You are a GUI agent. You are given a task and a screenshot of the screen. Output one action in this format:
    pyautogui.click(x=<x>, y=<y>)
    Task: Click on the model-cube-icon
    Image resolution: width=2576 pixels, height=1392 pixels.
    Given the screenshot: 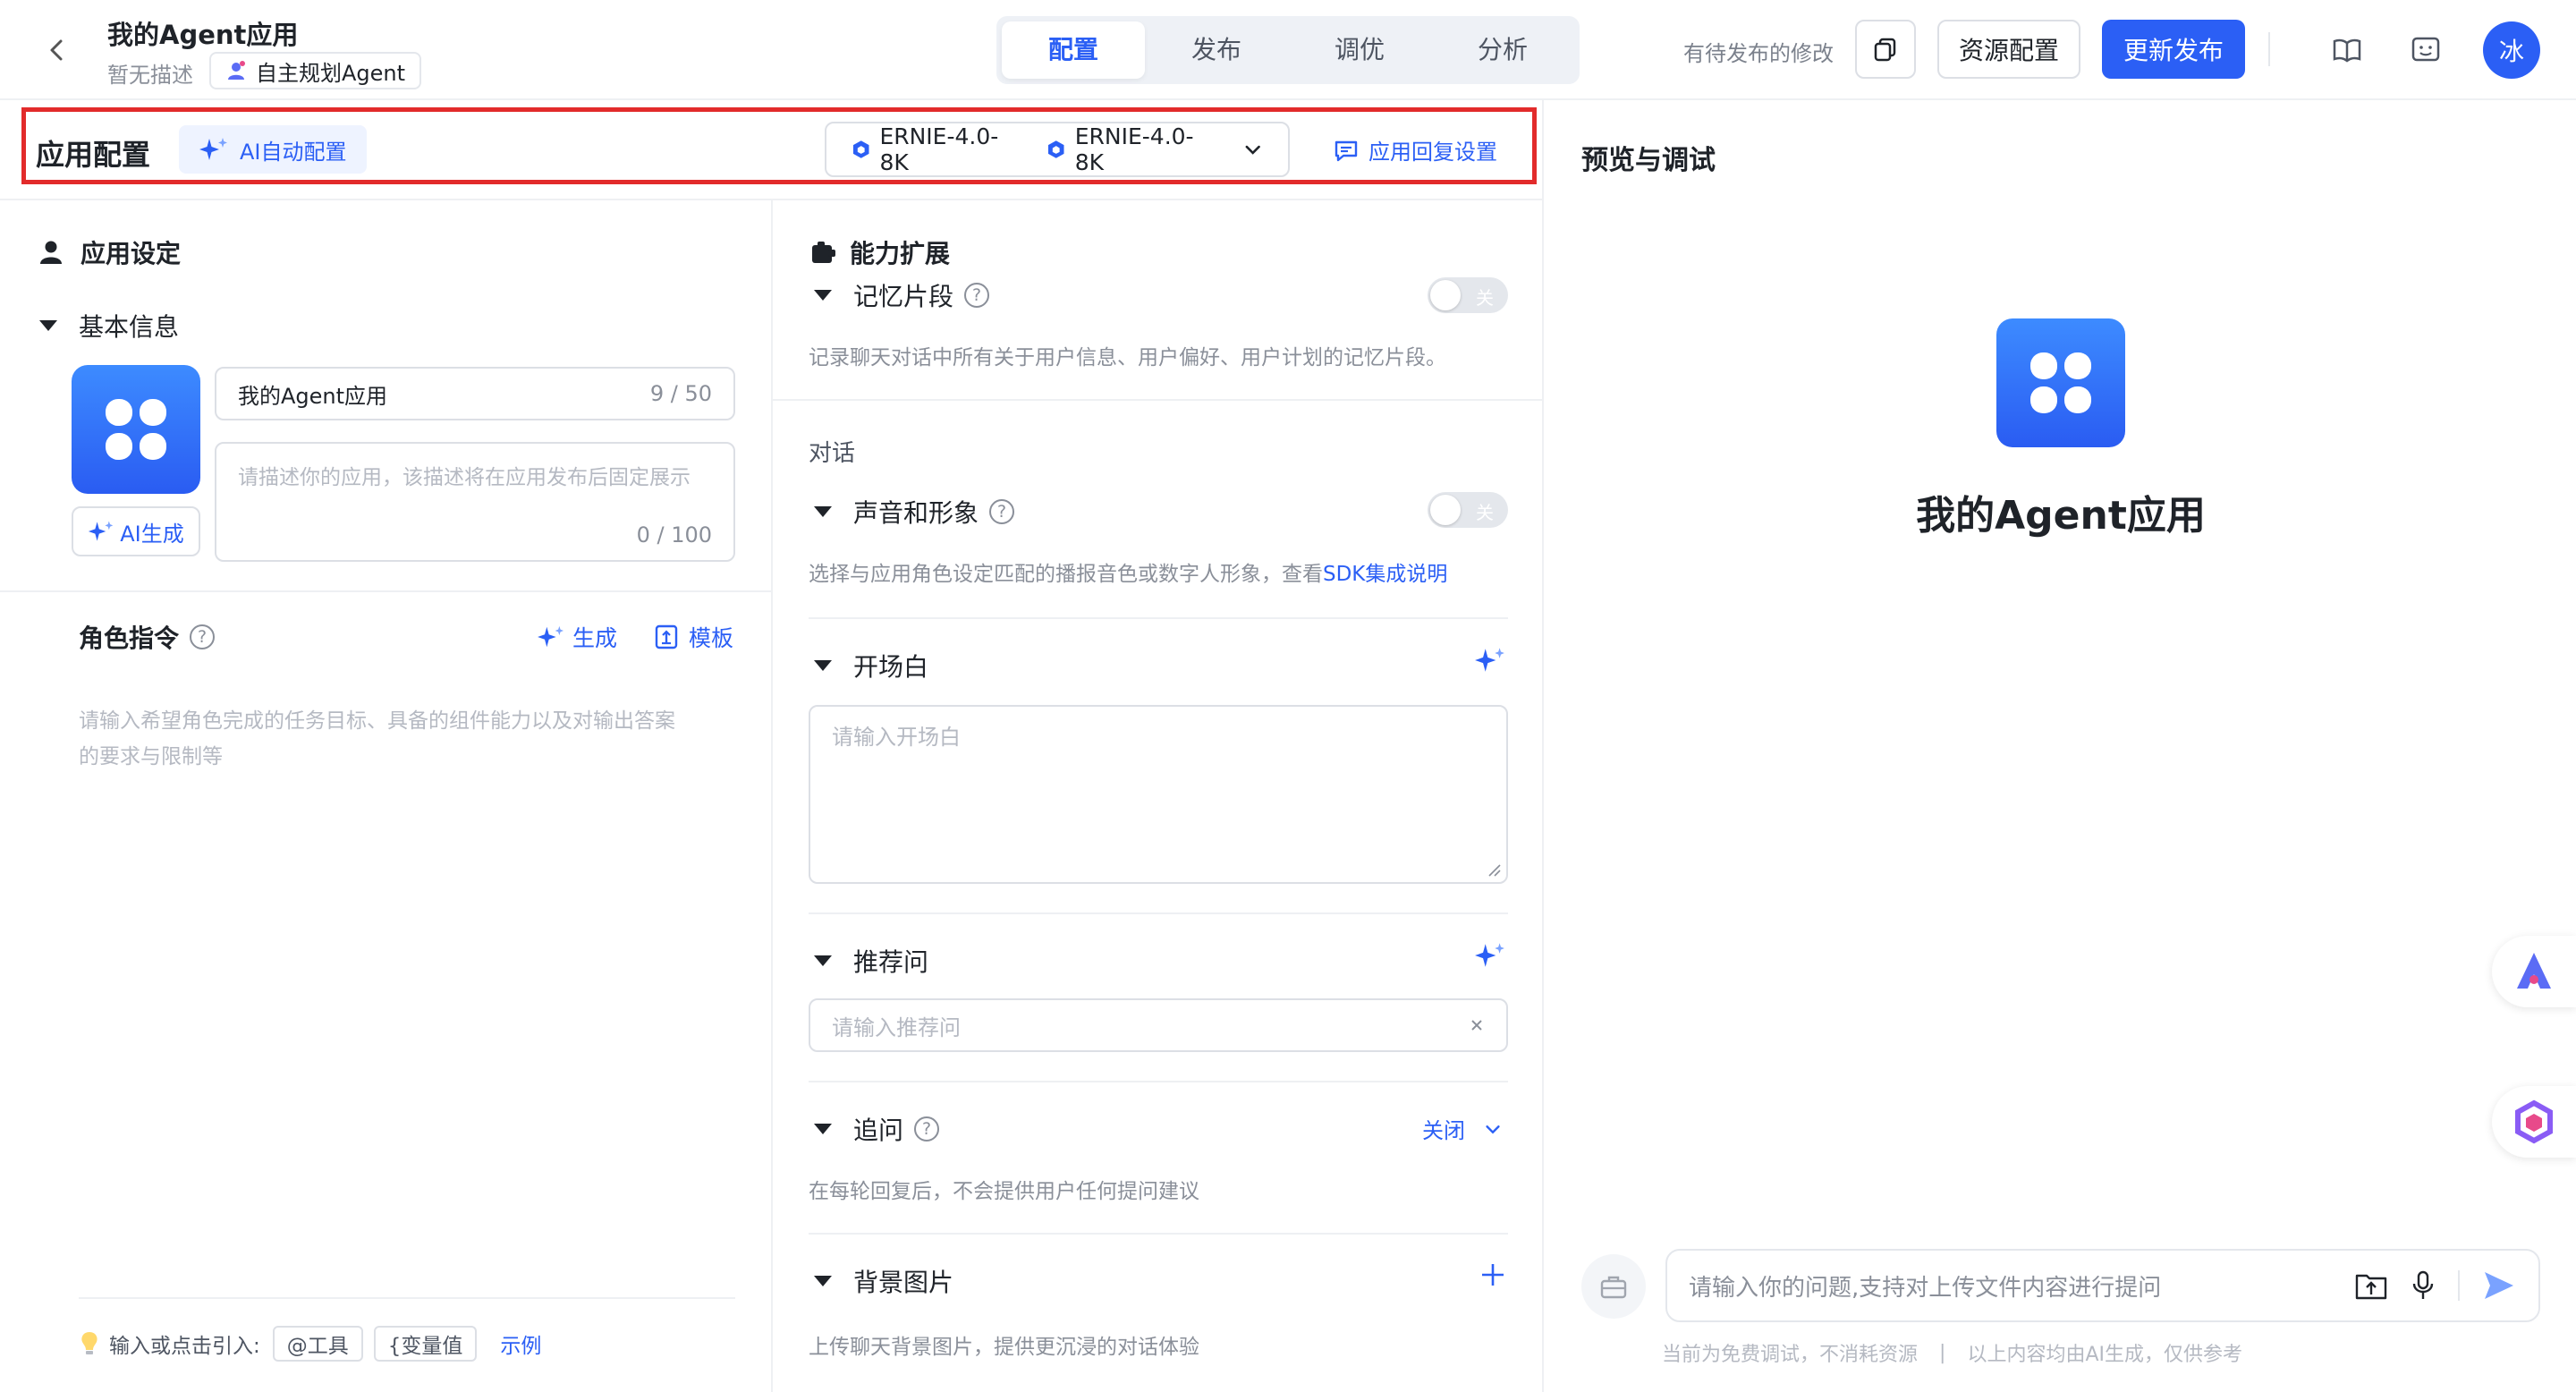 What is the action you would take?
    pyautogui.click(x=860, y=149)
    